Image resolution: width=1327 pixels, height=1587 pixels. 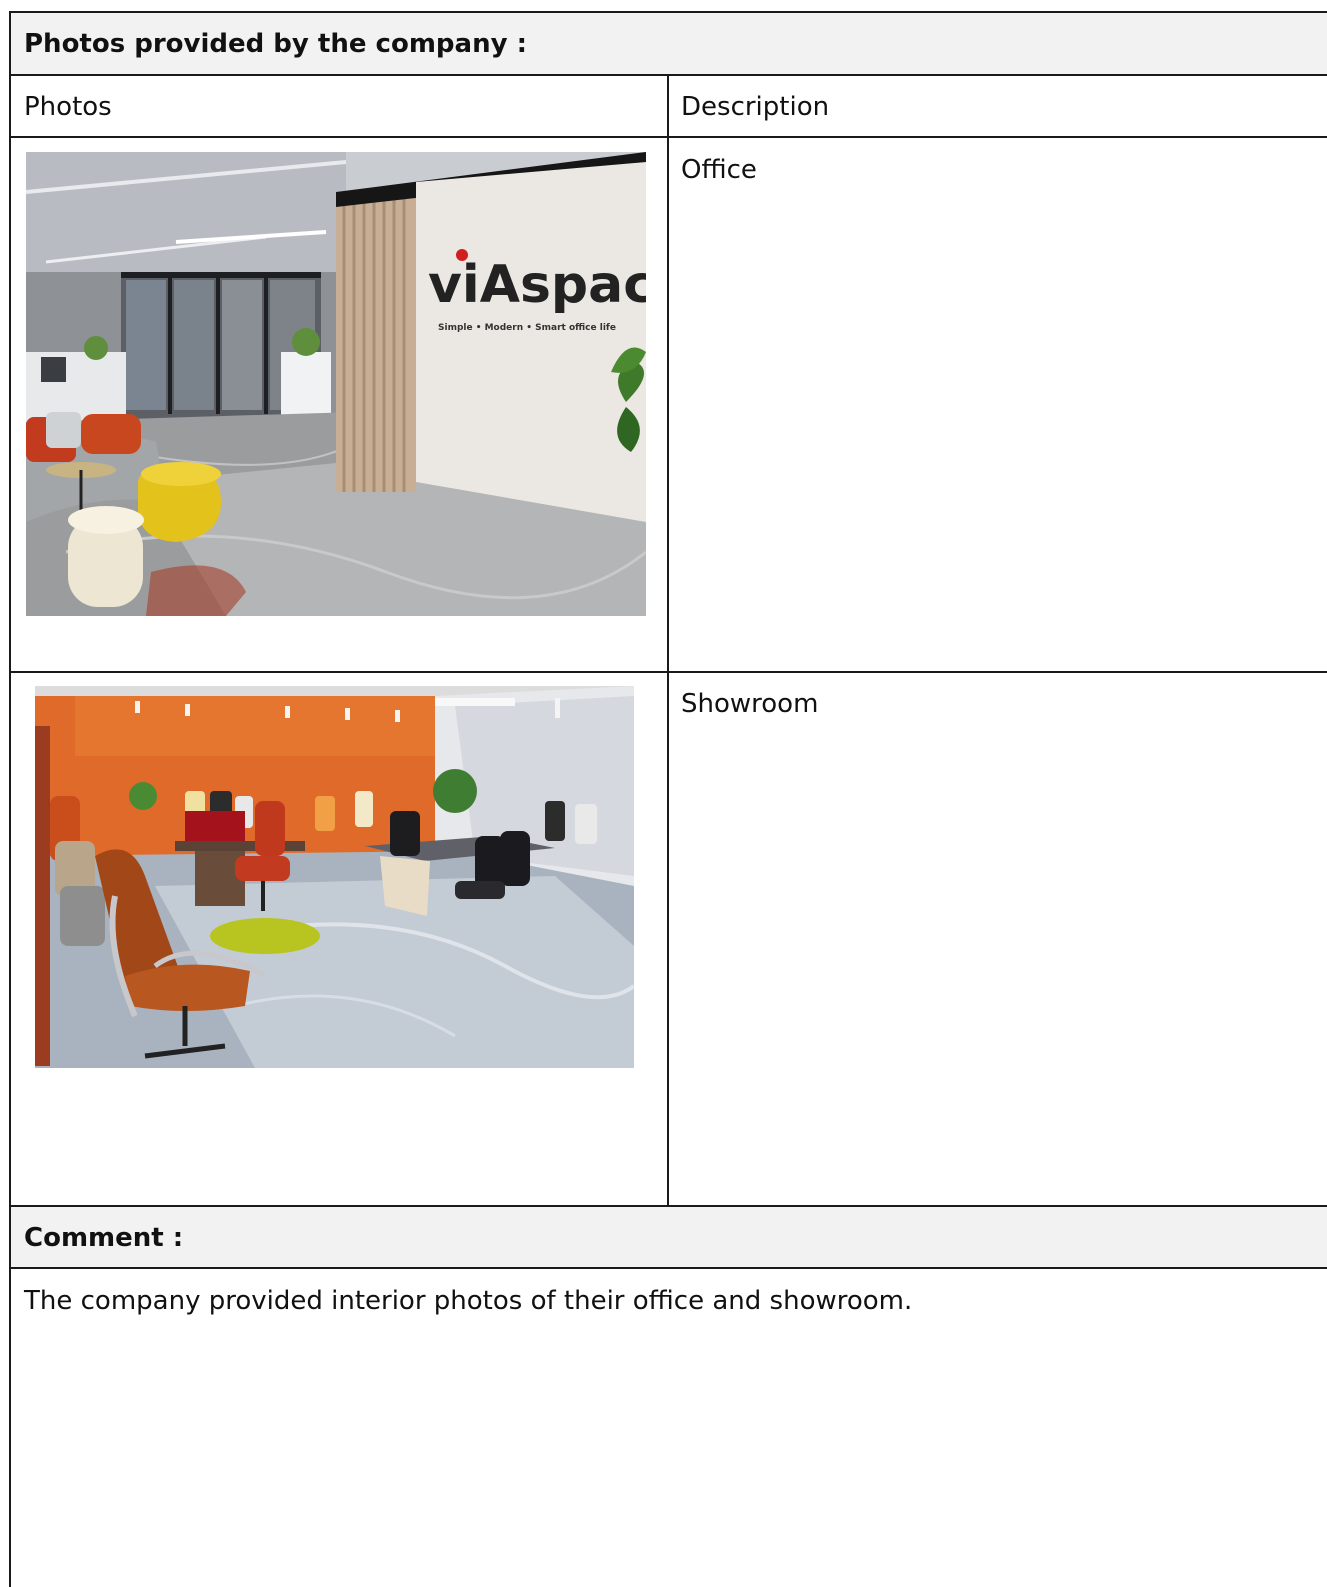 What do you see at coordinates (275, 44) in the screenshot?
I see `section-title: Photos provided by the company :` at bounding box center [275, 44].